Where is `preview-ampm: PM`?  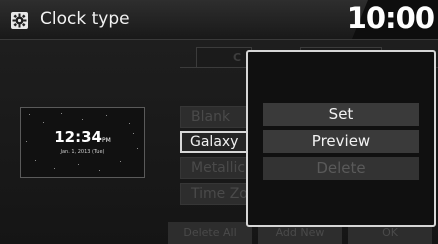
preview-ampm: PM is located at coordinates (106, 140).